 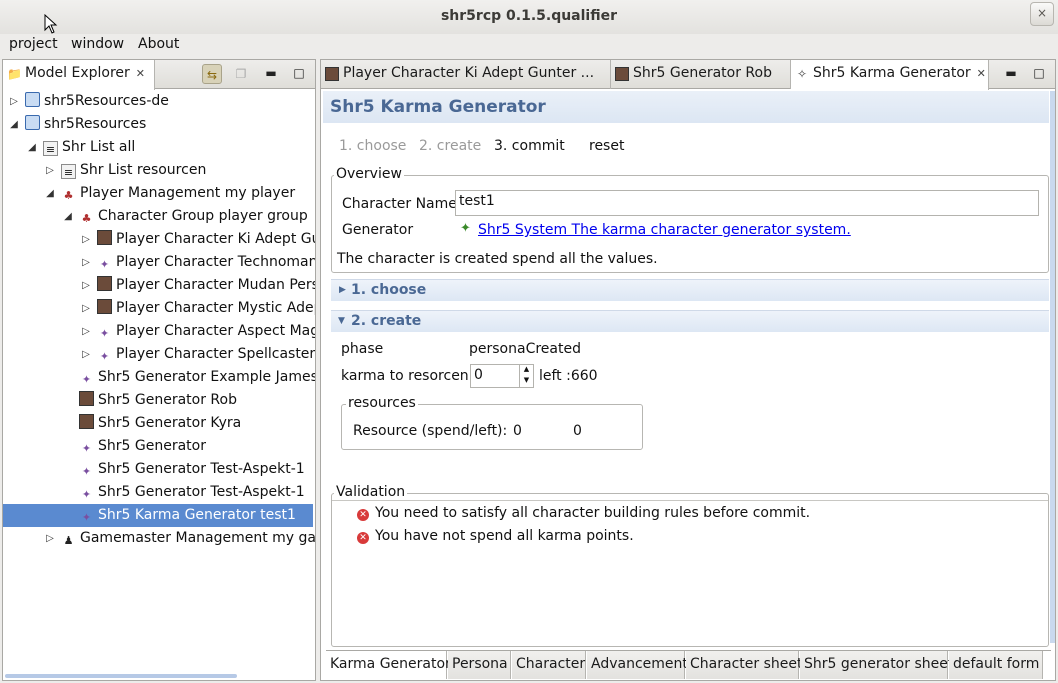 I want to click on link-with-editor-button: ⇆, so click(x=212, y=74).